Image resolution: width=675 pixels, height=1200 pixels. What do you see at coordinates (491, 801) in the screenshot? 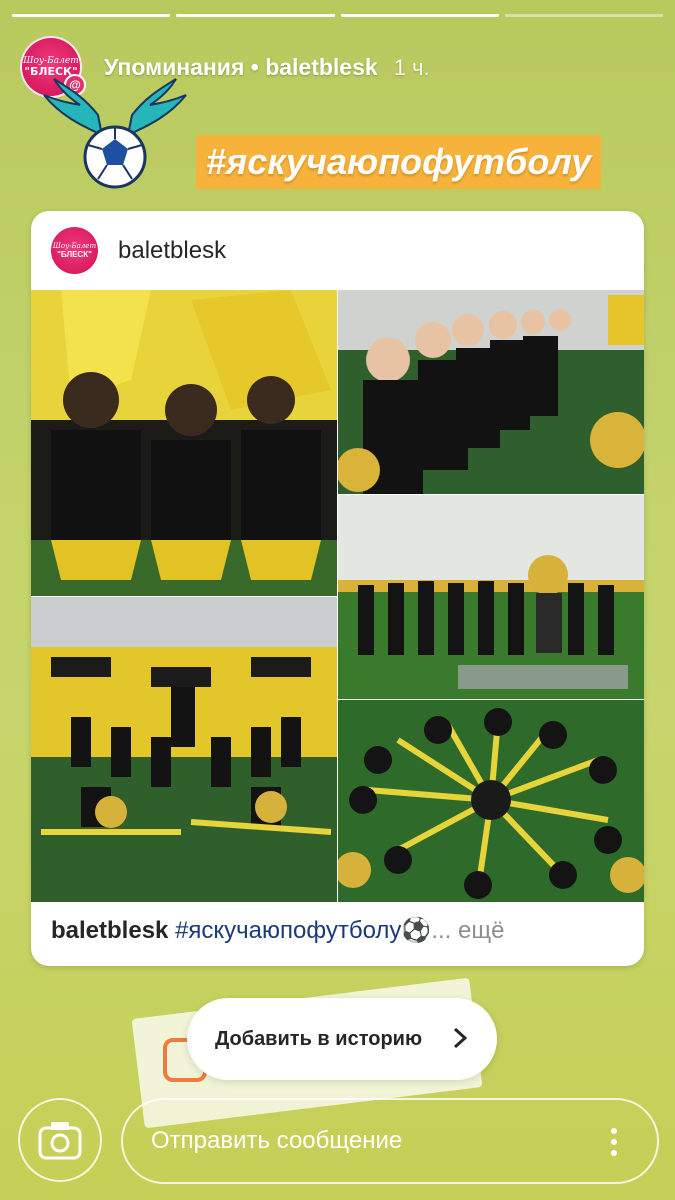
I see `photo-cheerleaders-circle-formation` at bounding box center [491, 801].